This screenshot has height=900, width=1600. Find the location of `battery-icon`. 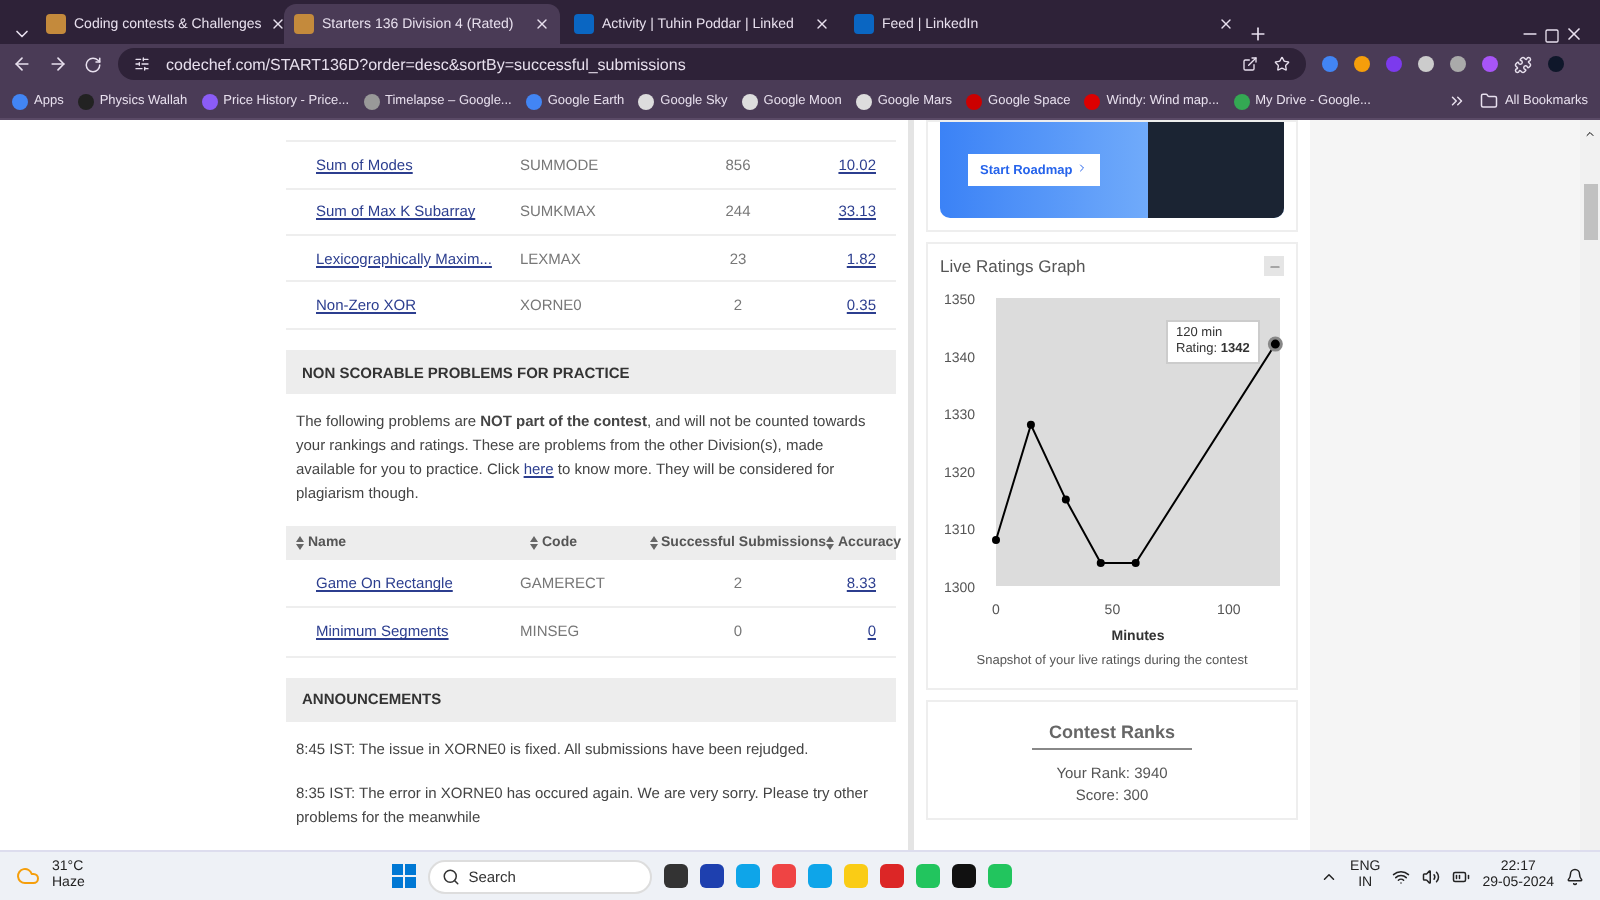

battery-icon is located at coordinates (1461, 876).